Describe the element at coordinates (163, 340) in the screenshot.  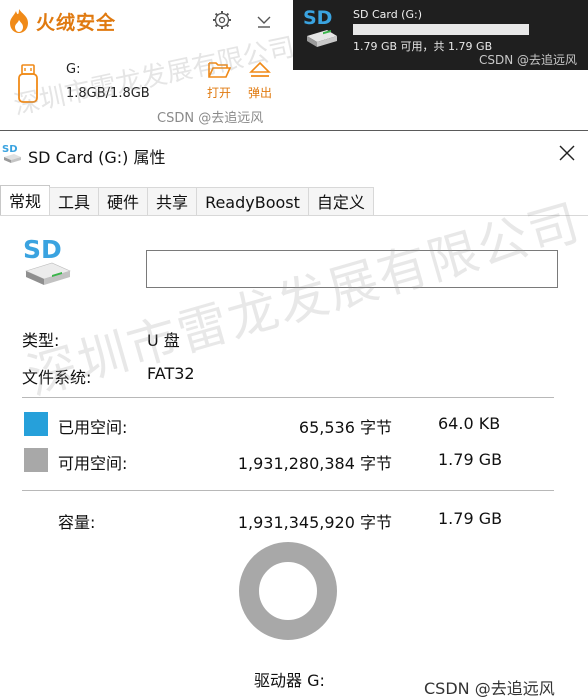
I see `type-value: U 盘` at that location.